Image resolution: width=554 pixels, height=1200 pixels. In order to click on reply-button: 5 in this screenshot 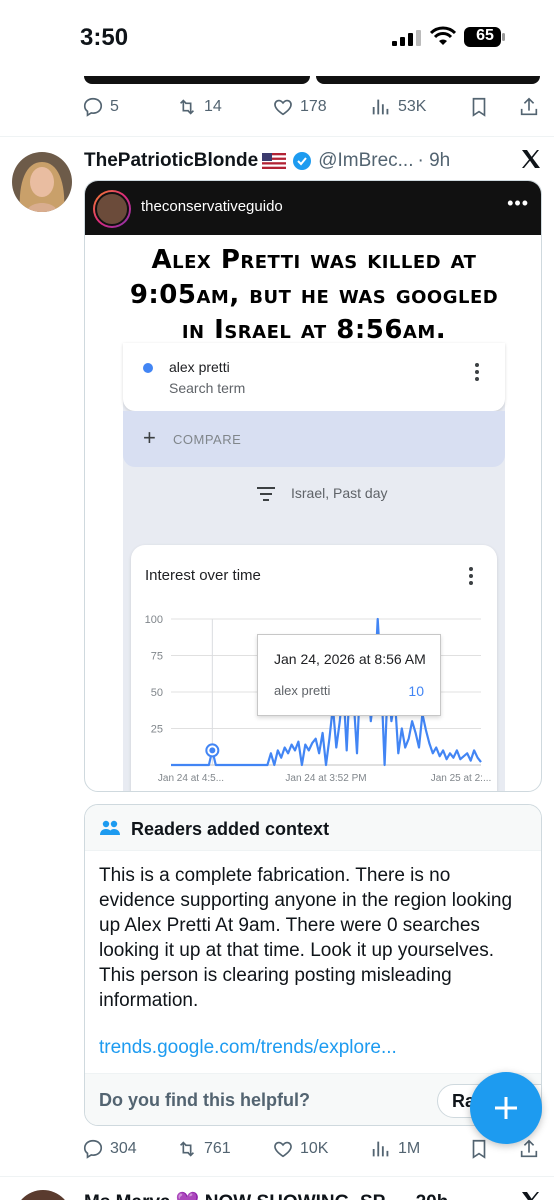, I will do `click(100, 107)`.